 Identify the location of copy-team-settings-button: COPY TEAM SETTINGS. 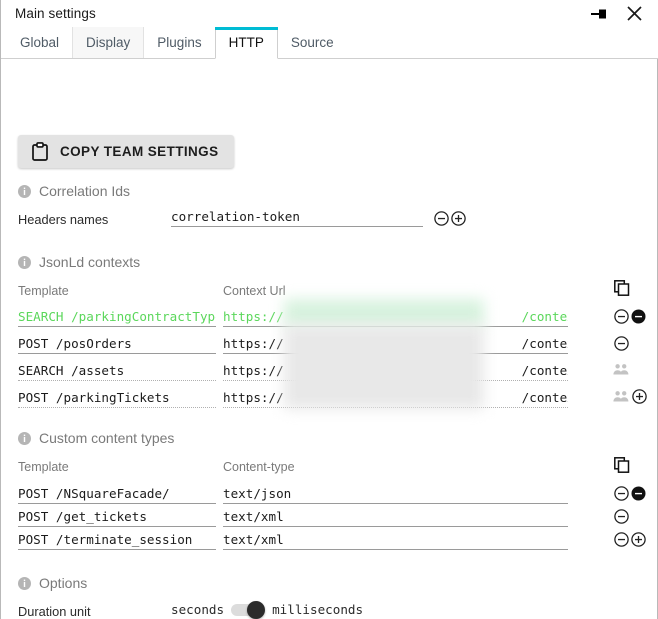
(126, 151).